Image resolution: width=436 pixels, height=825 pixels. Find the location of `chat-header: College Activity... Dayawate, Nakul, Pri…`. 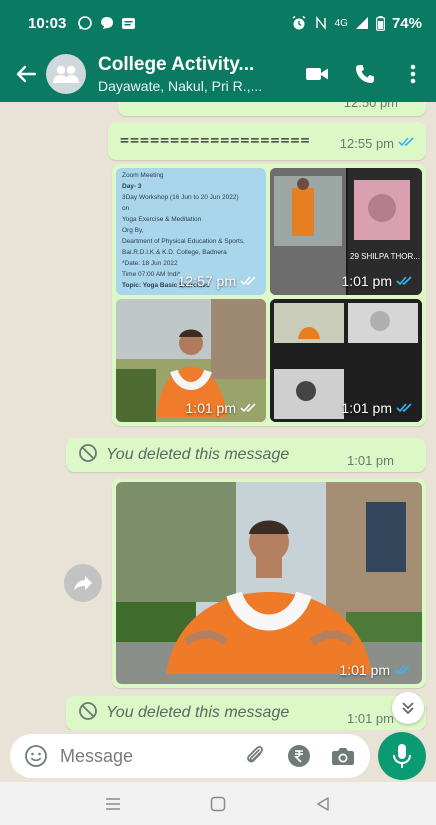

chat-header: College Activity... Dayawate, Nakul, Pri… is located at coordinates (218, 74).